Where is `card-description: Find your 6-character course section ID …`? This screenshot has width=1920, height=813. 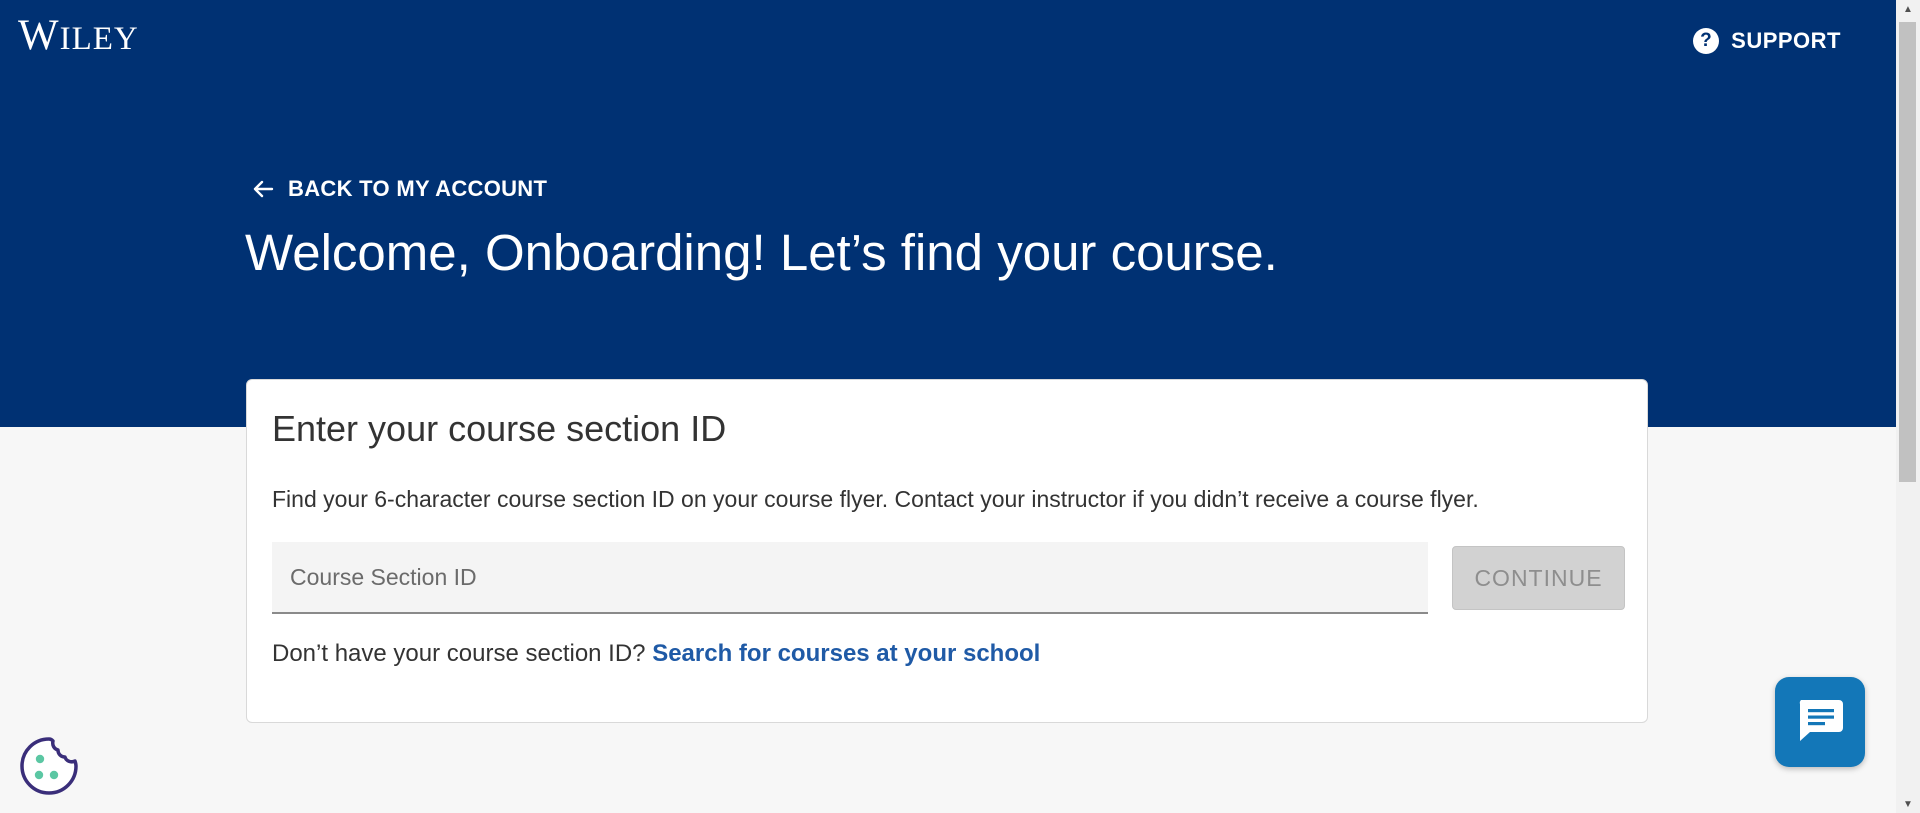 card-description: Find your 6-character course section ID … is located at coordinates (875, 499).